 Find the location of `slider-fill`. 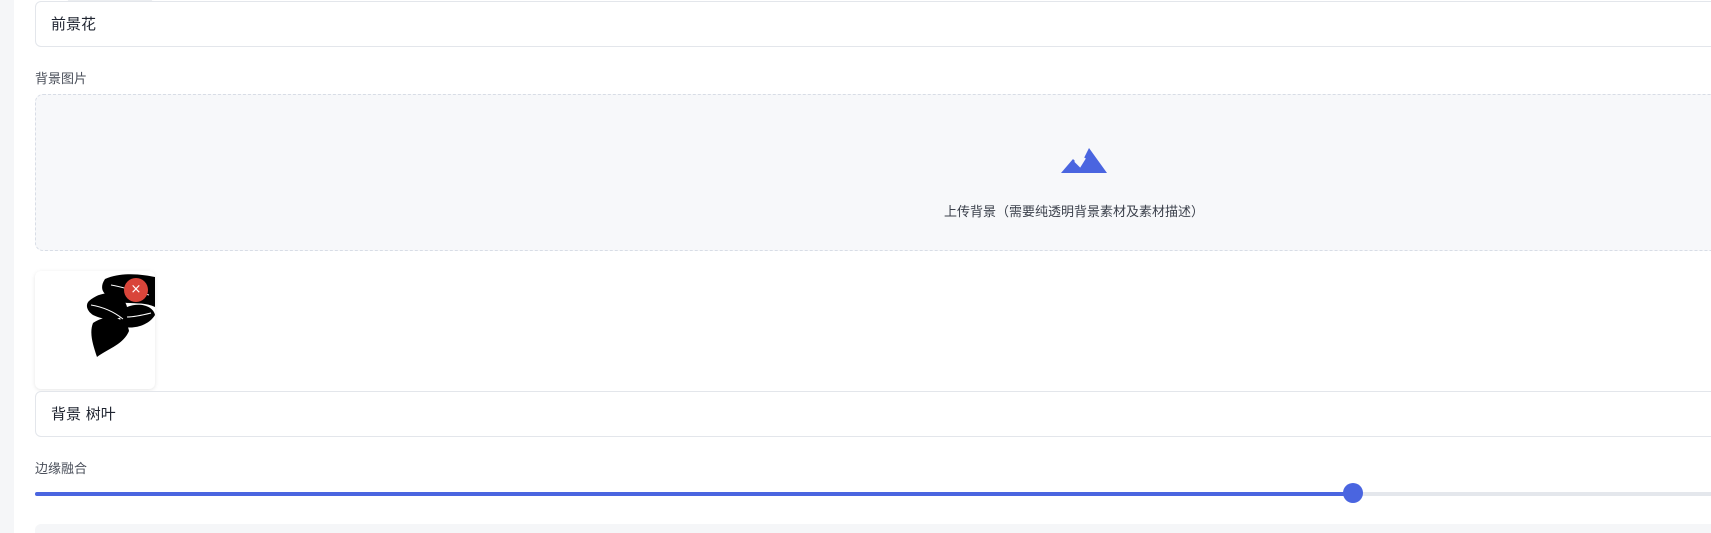

slider-fill is located at coordinates (694, 494).